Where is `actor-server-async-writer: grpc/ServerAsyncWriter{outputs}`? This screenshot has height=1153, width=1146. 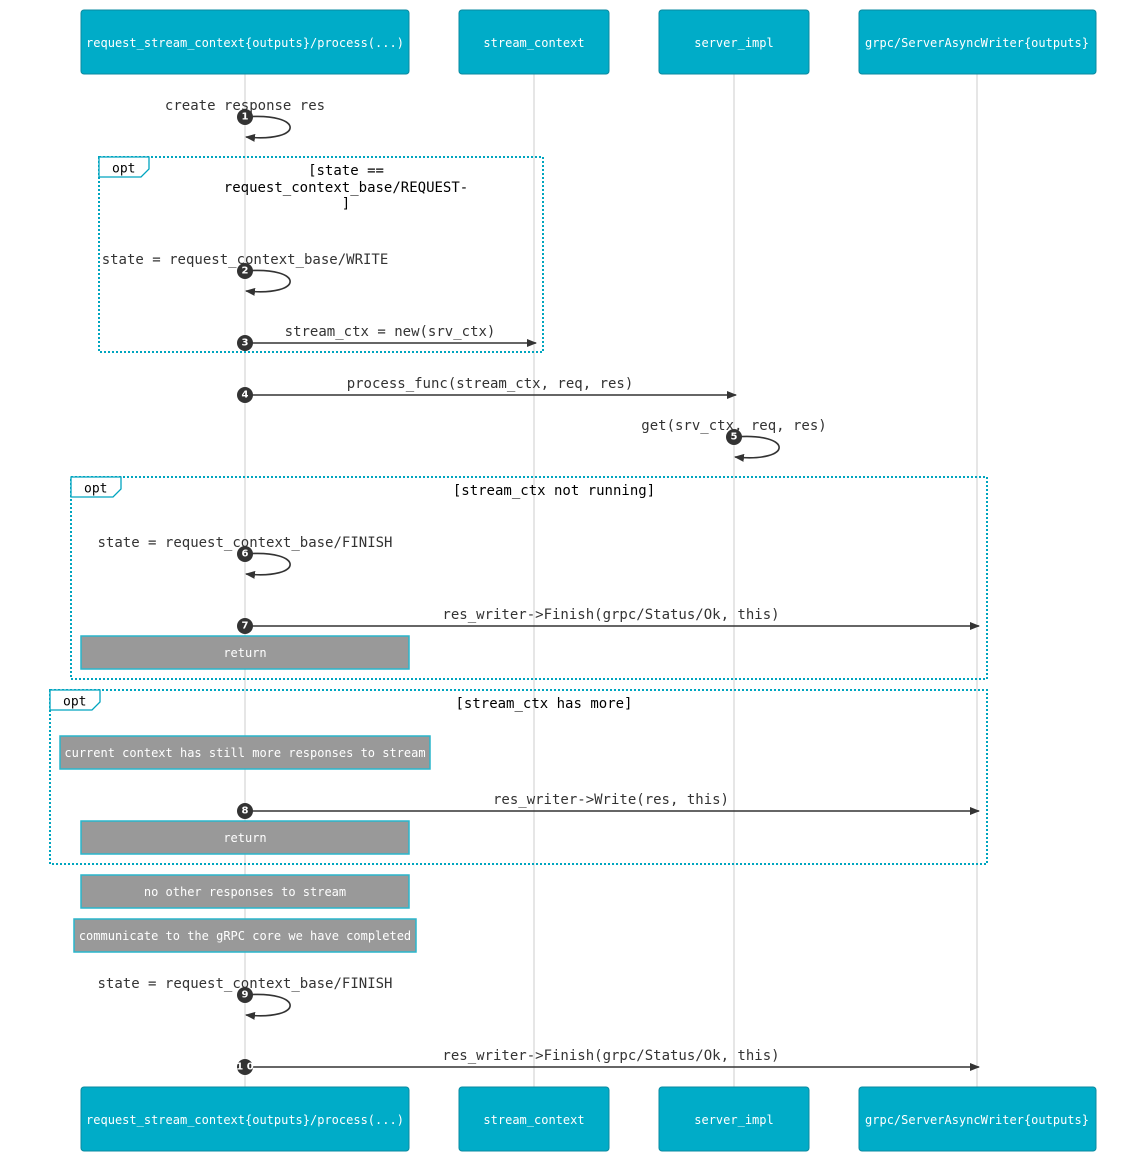 actor-server-async-writer: grpc/ServerAsyncWriter{outputs} is located at coordinates (977, 42).